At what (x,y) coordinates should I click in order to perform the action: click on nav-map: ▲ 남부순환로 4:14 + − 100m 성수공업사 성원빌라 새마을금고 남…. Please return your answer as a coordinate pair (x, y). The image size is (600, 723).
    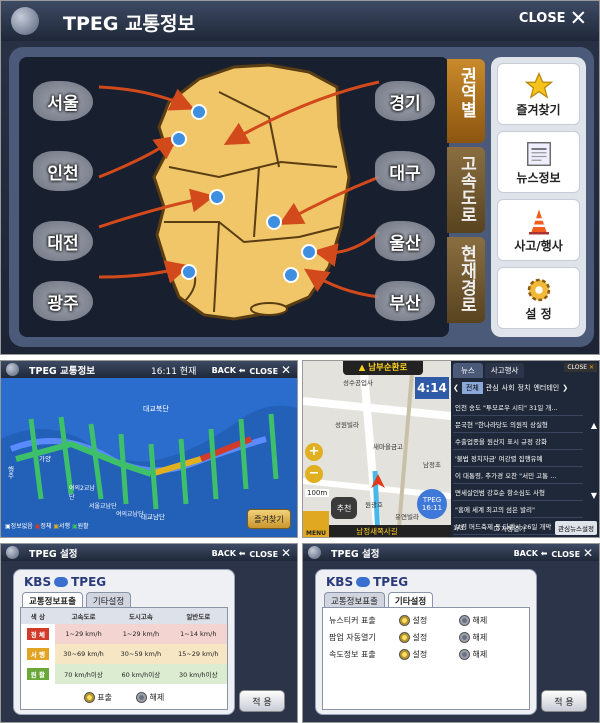
    Looking at the image, I should click on (377, 449).